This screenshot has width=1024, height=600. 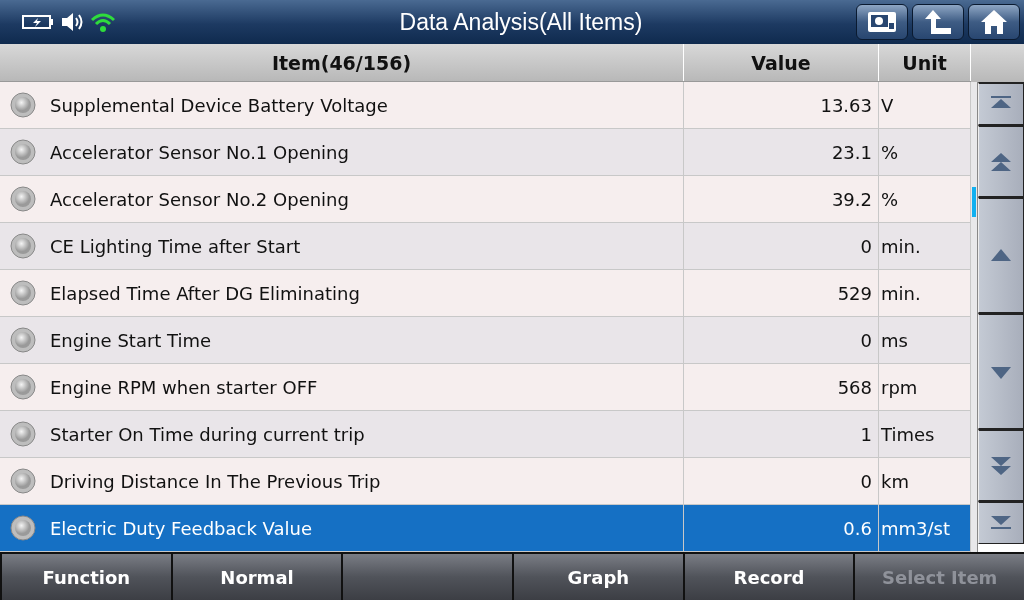 I want to click on return-arrow-icon, so click(x=938, y=22).